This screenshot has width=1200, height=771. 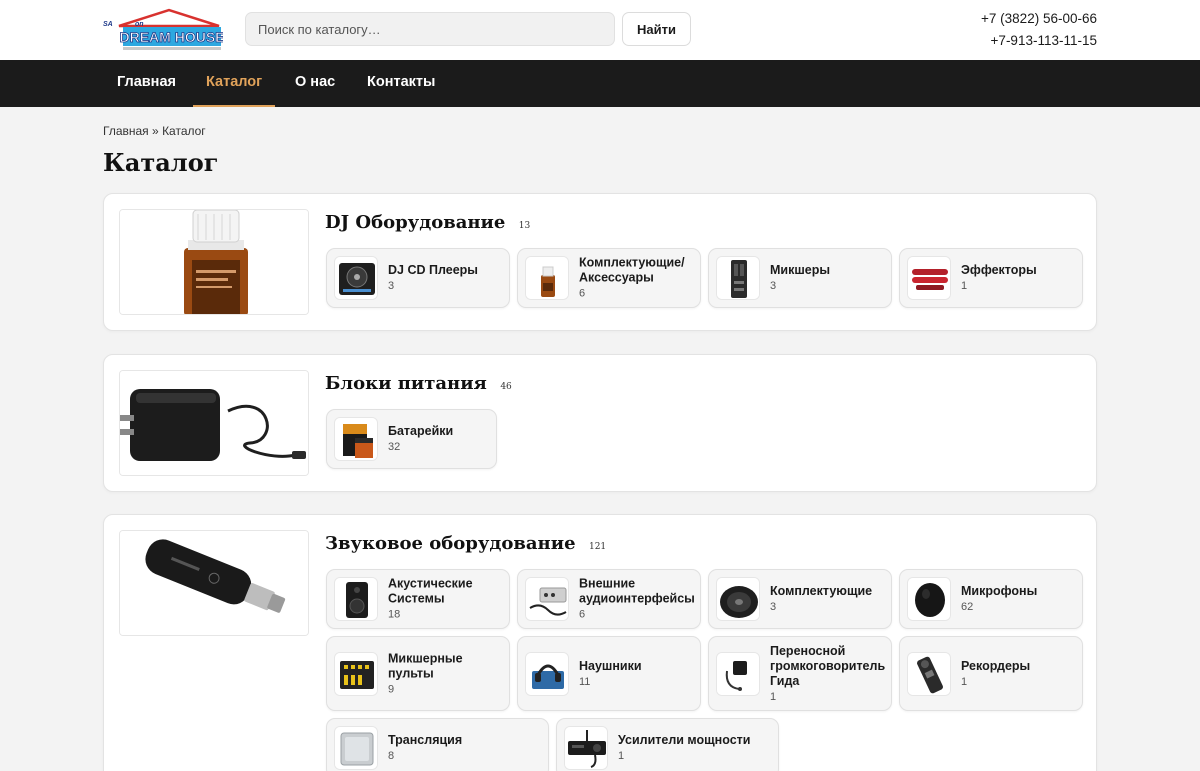 I want to click on subcategory-tile-speakers: Акустические Системы 18, so click(x=418, y=599).